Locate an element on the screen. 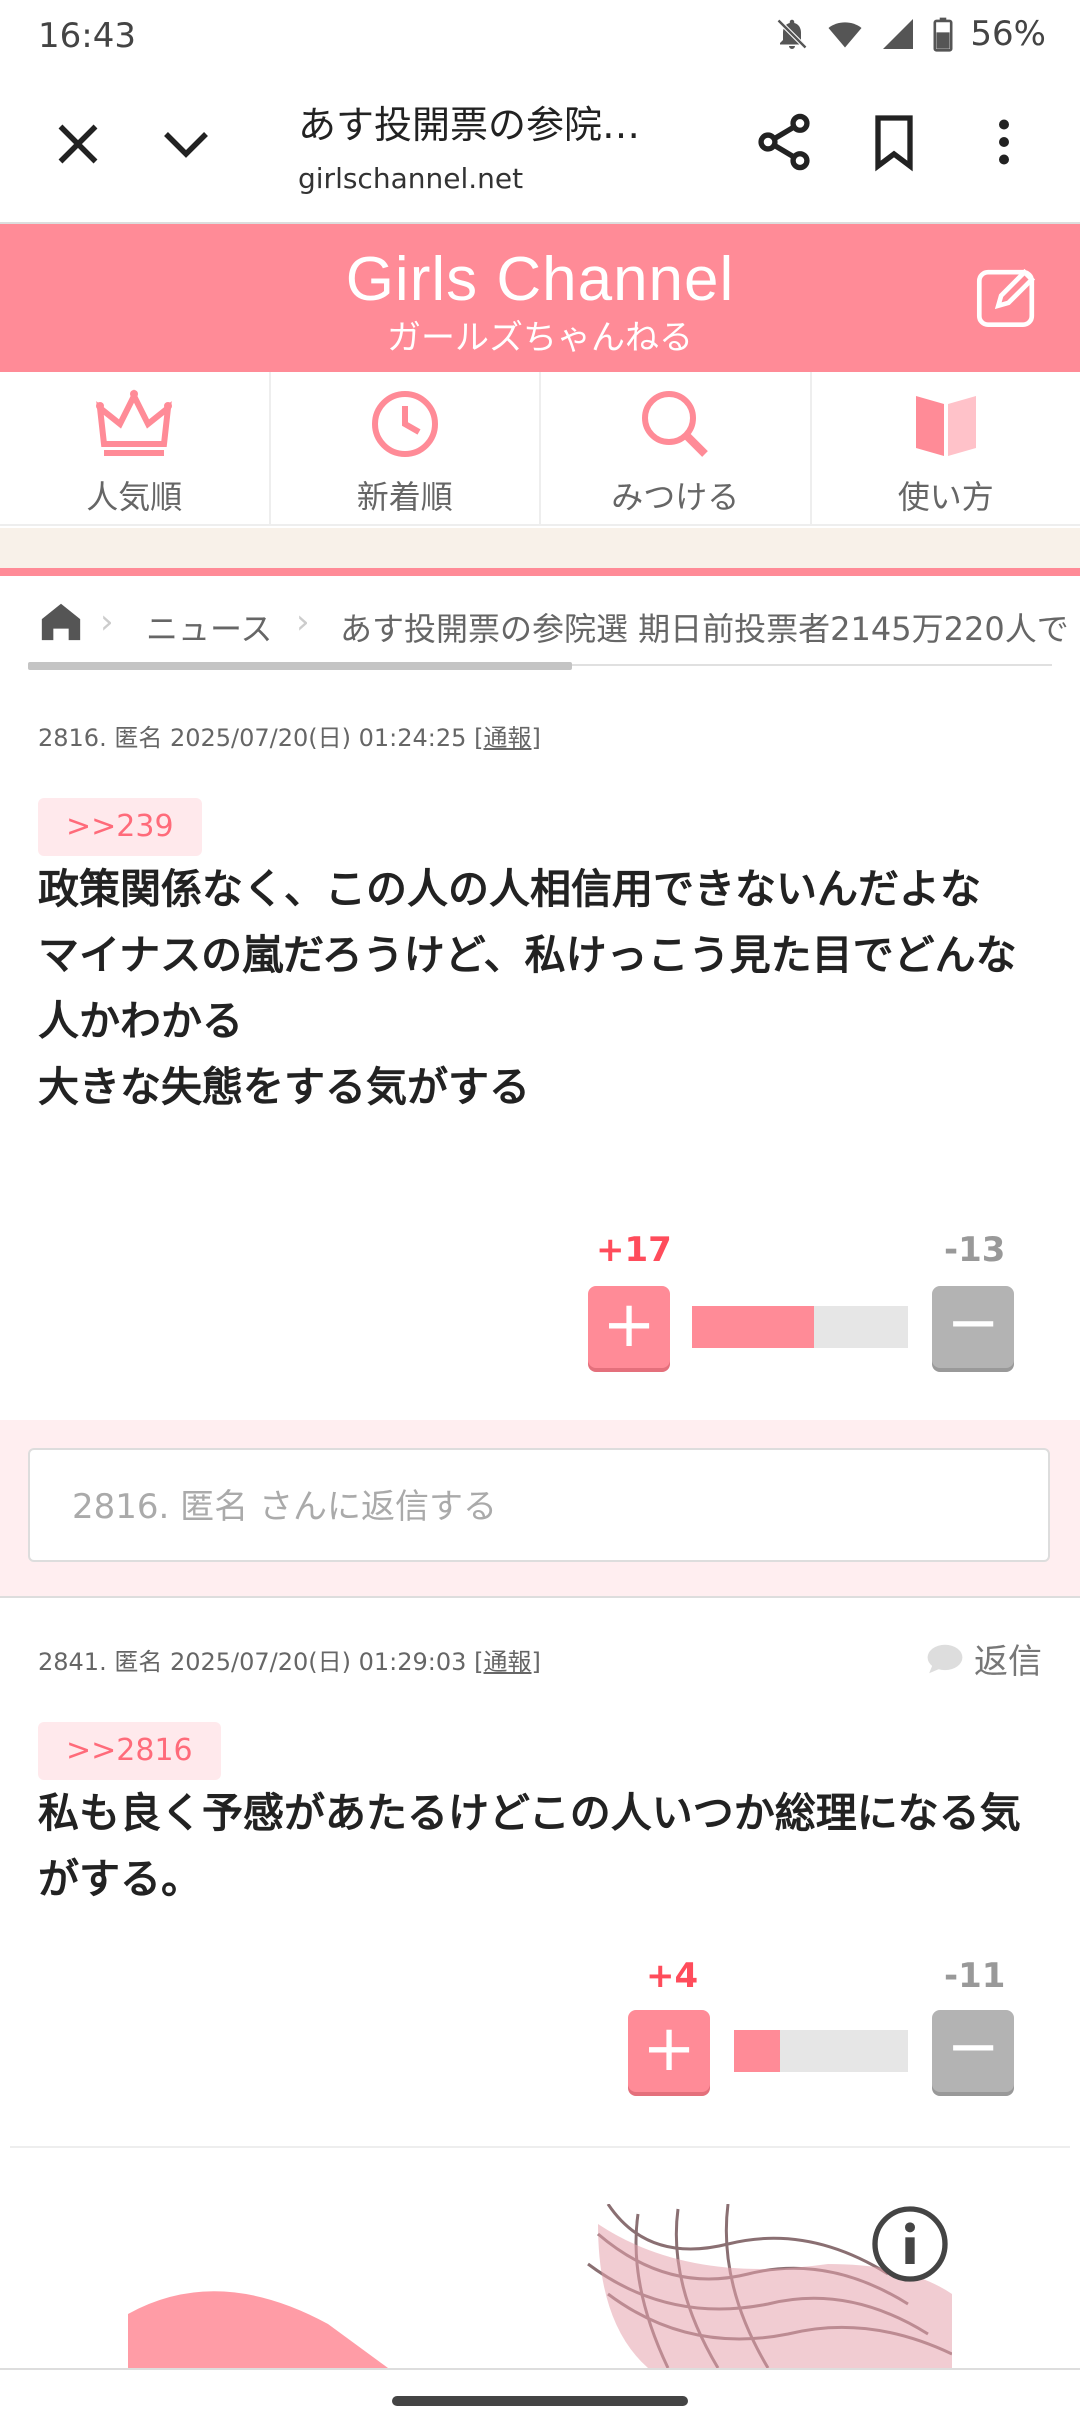 Image resolution: width=1080 pixels, height=2434 pixels. reply-button: 返信 is located at coordinates (984, 1658).